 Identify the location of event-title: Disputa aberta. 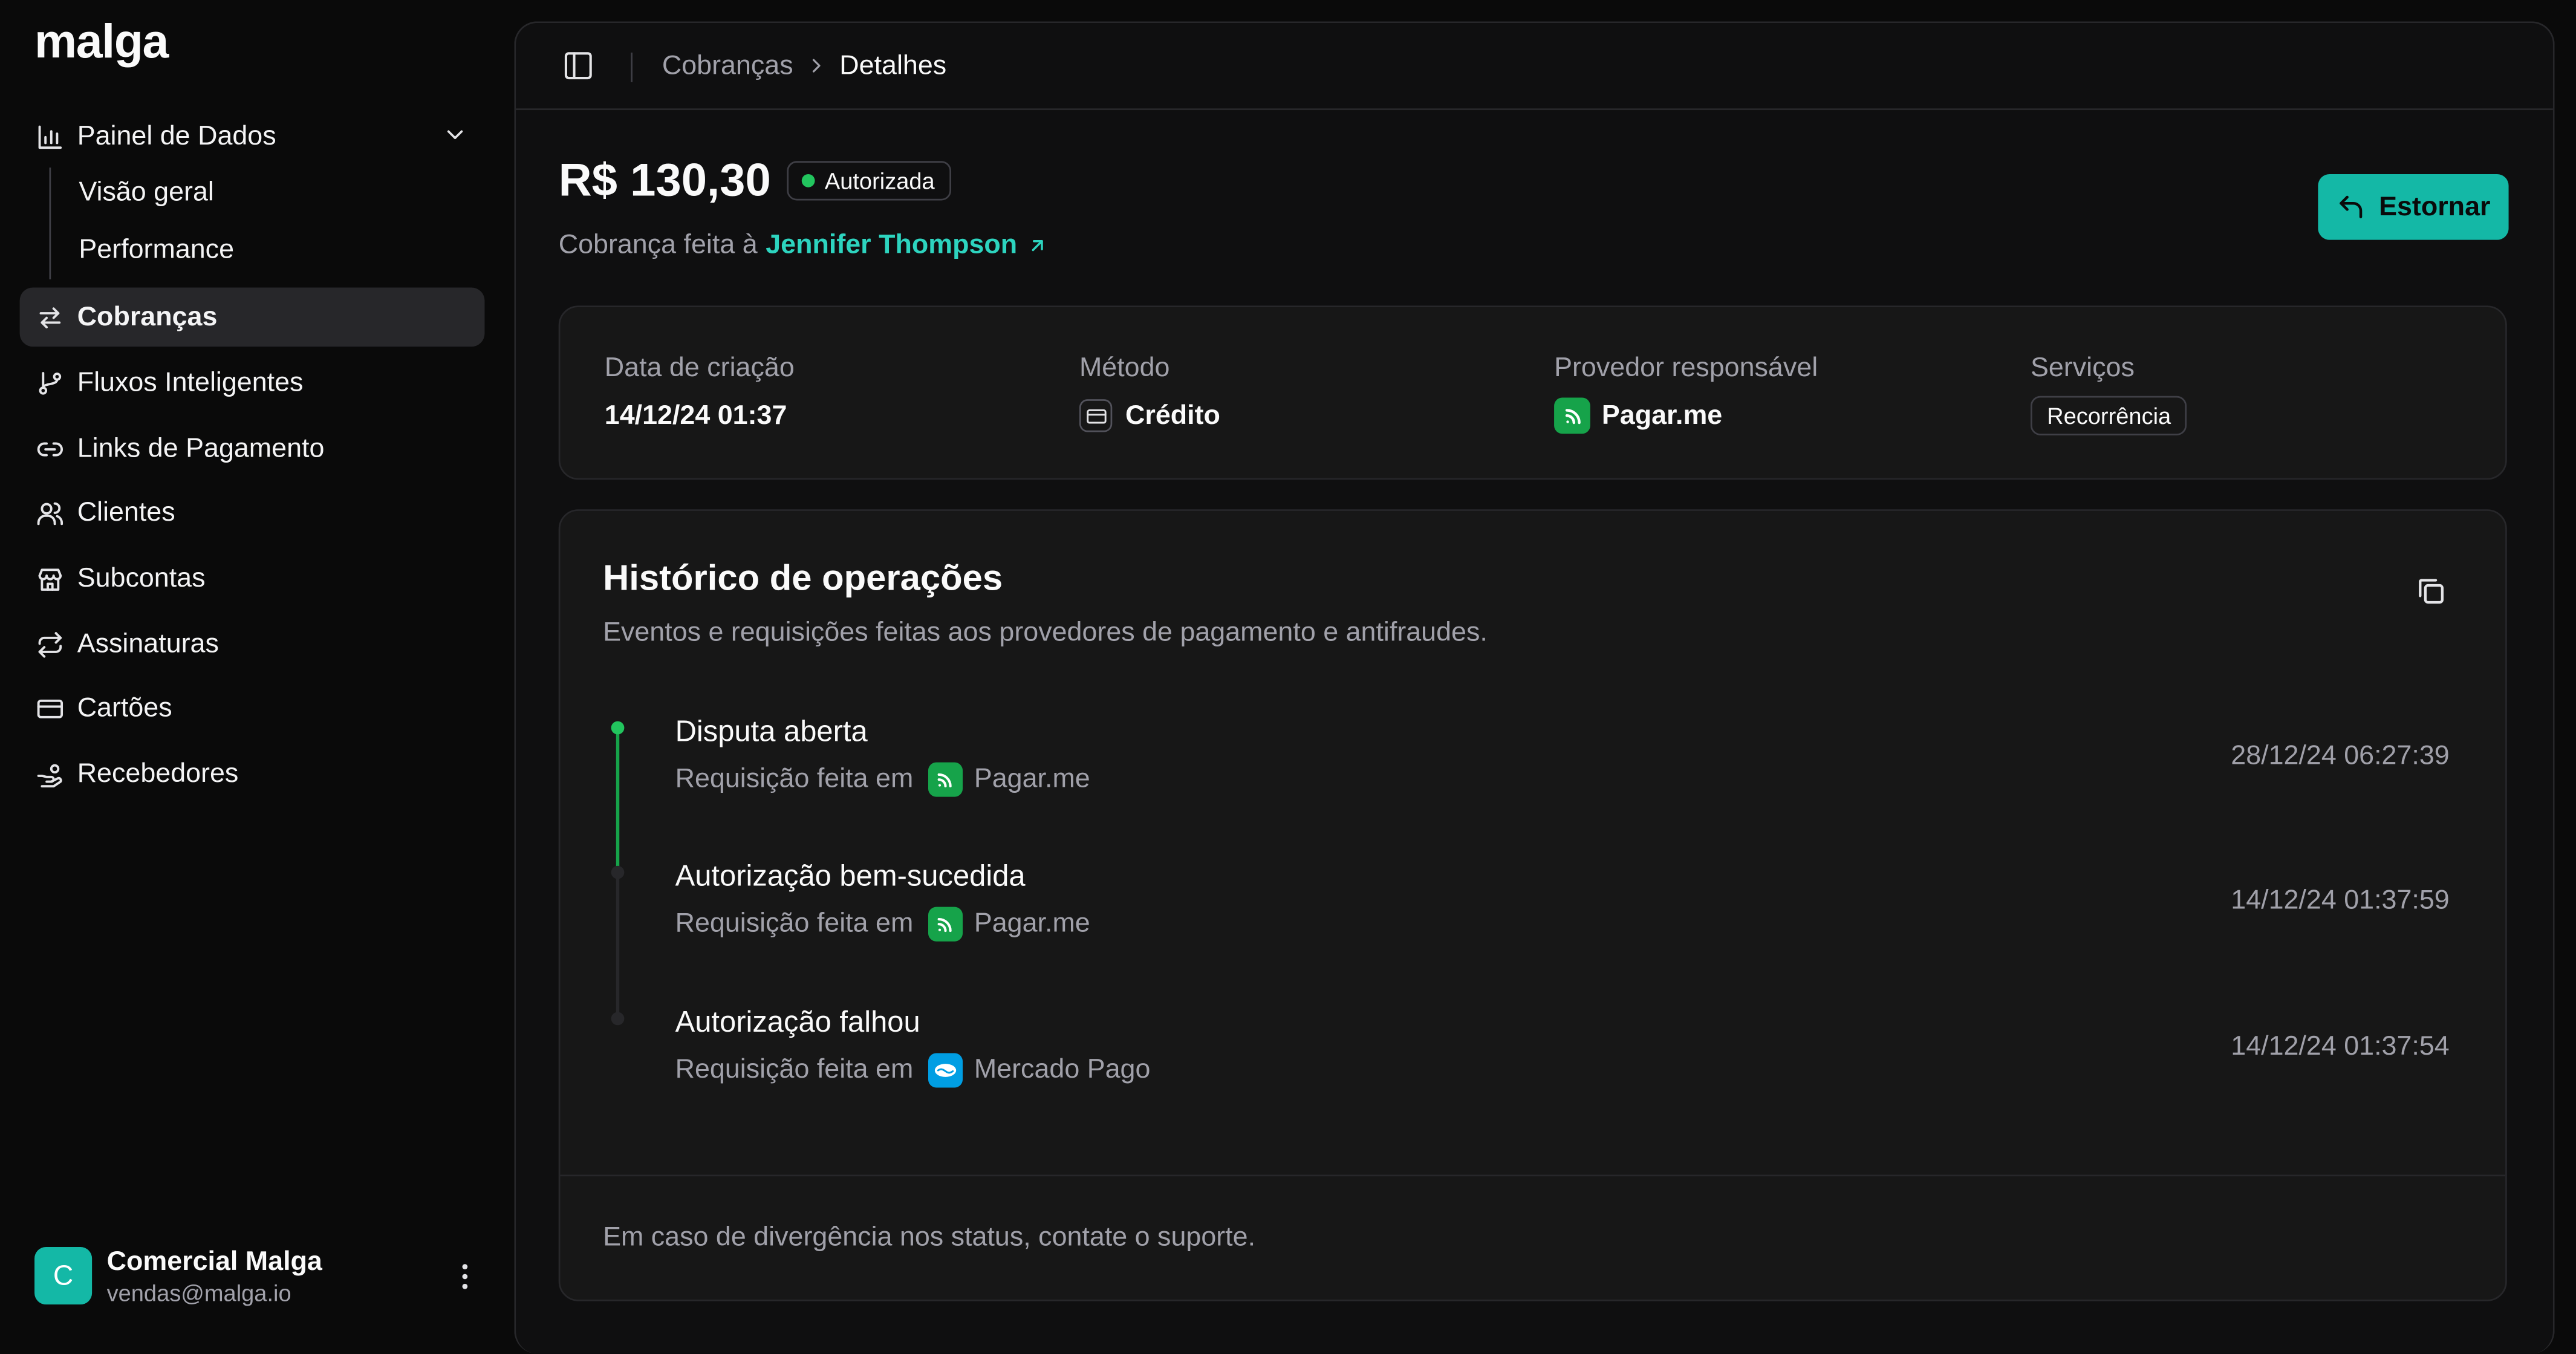
(771, 731).